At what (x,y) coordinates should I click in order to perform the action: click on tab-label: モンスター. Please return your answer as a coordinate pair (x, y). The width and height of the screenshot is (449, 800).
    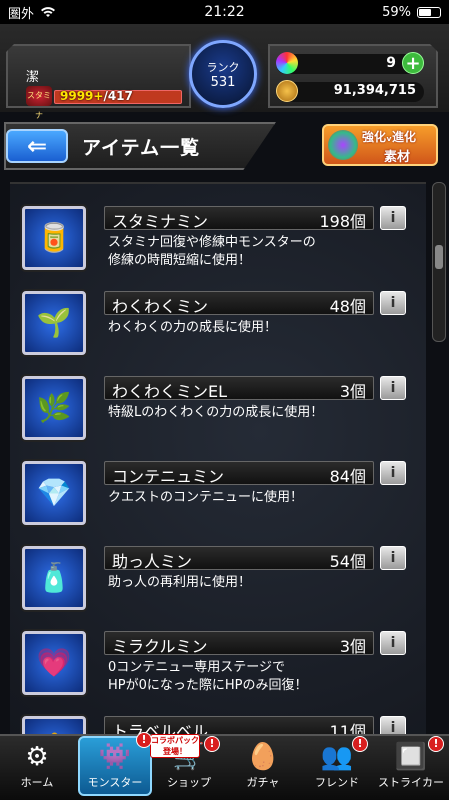
    Looking at the image, I should click on (115, 782).